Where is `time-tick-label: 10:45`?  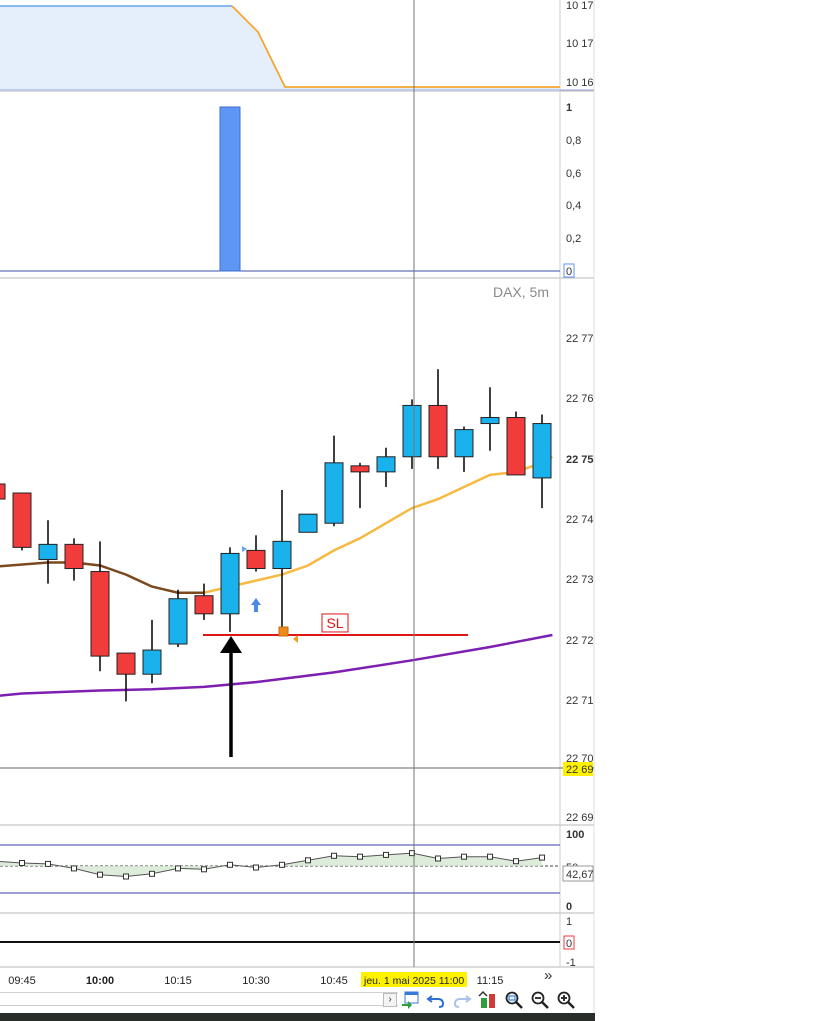 time-tick-label: 10:45 is located at coordinates (334, 981).